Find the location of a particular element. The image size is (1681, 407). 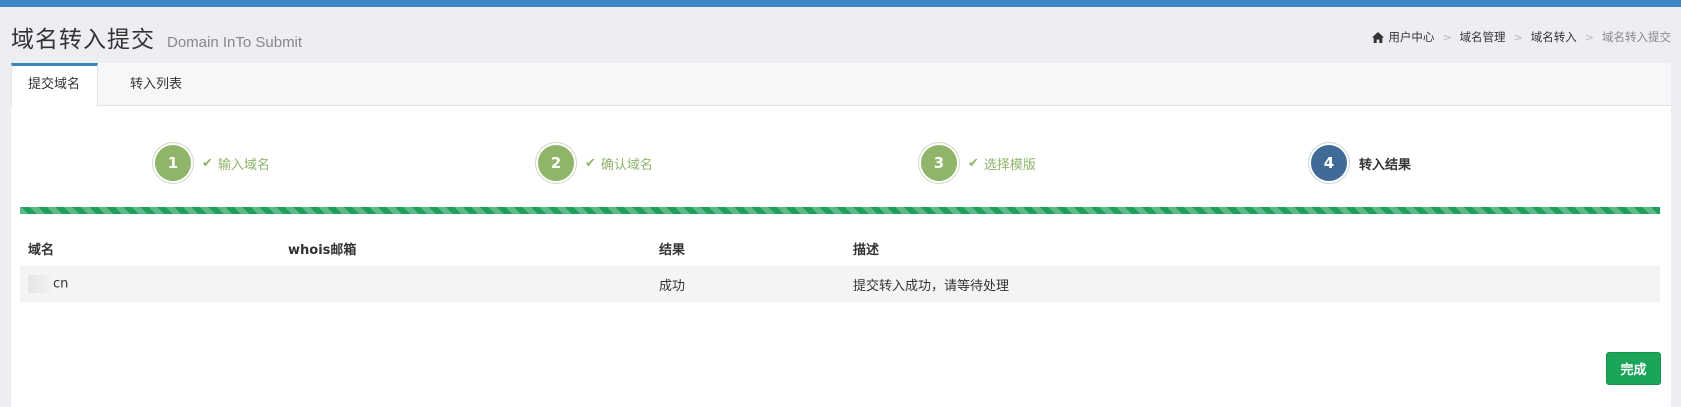

breadcrumb-item-domain-transfer: 域名转入 is located at coordinates (1554, 37).